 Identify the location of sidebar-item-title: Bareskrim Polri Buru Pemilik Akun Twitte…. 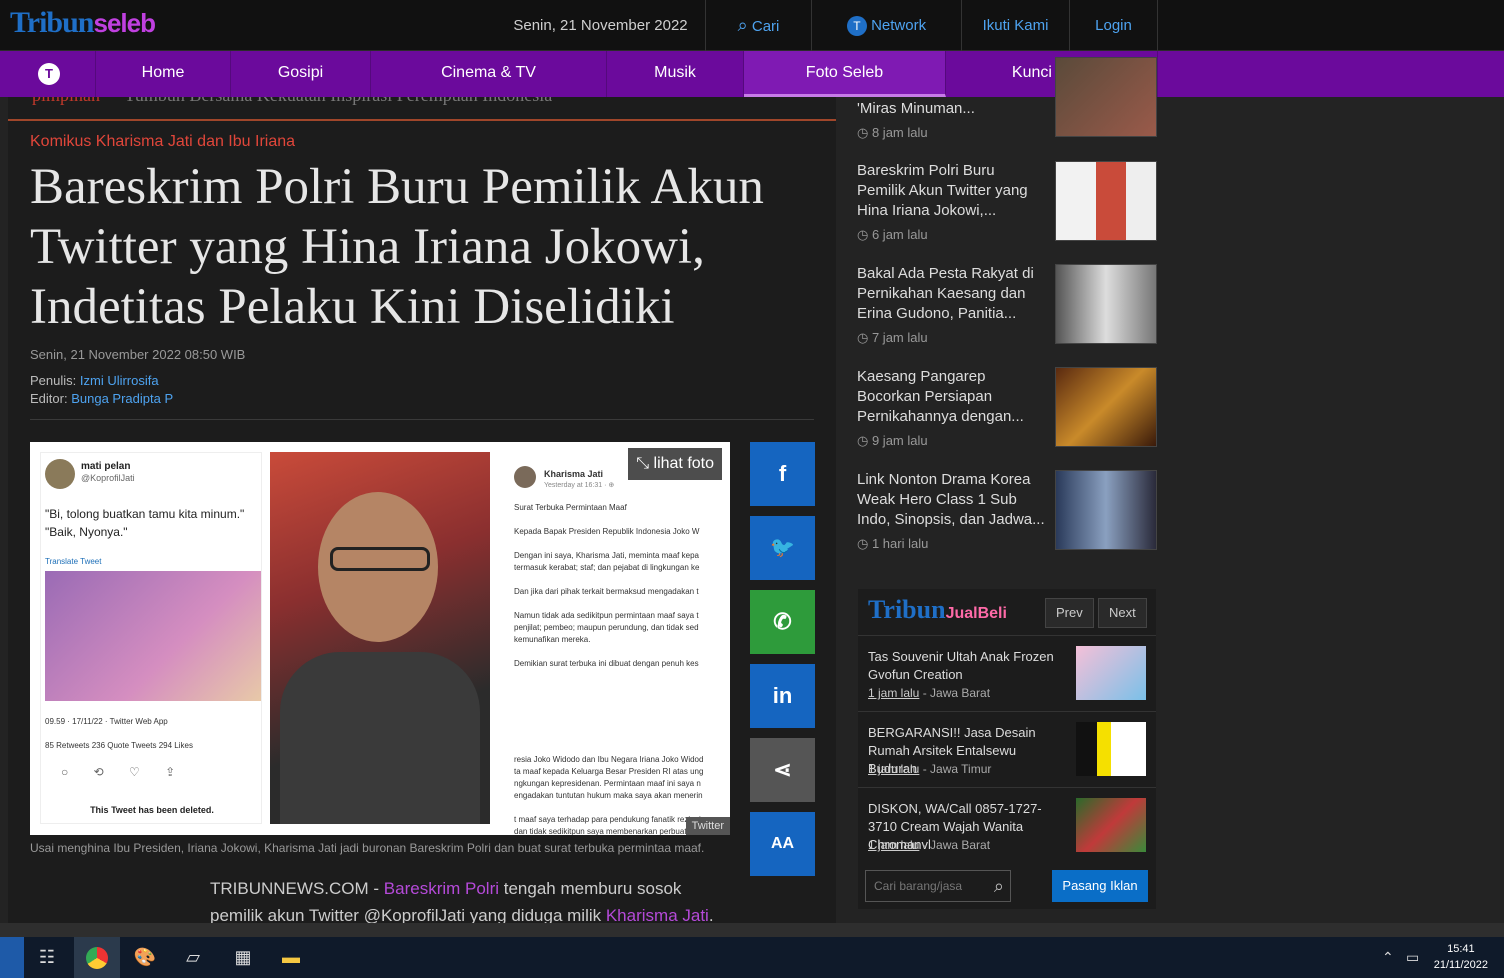
(942, 190).